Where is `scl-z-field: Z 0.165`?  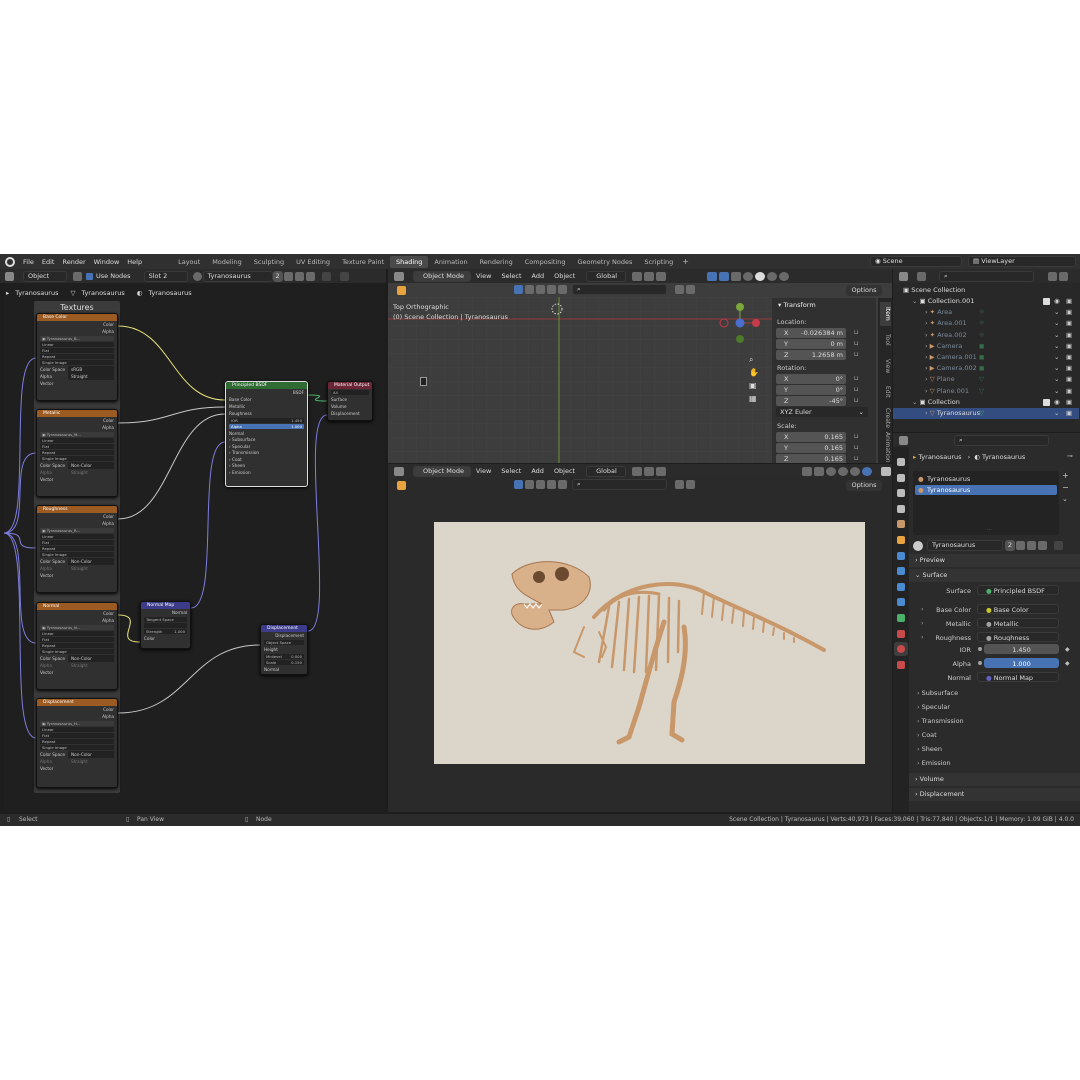 scl-z-field: Z 0.165 is located at coordinates (811, 458).